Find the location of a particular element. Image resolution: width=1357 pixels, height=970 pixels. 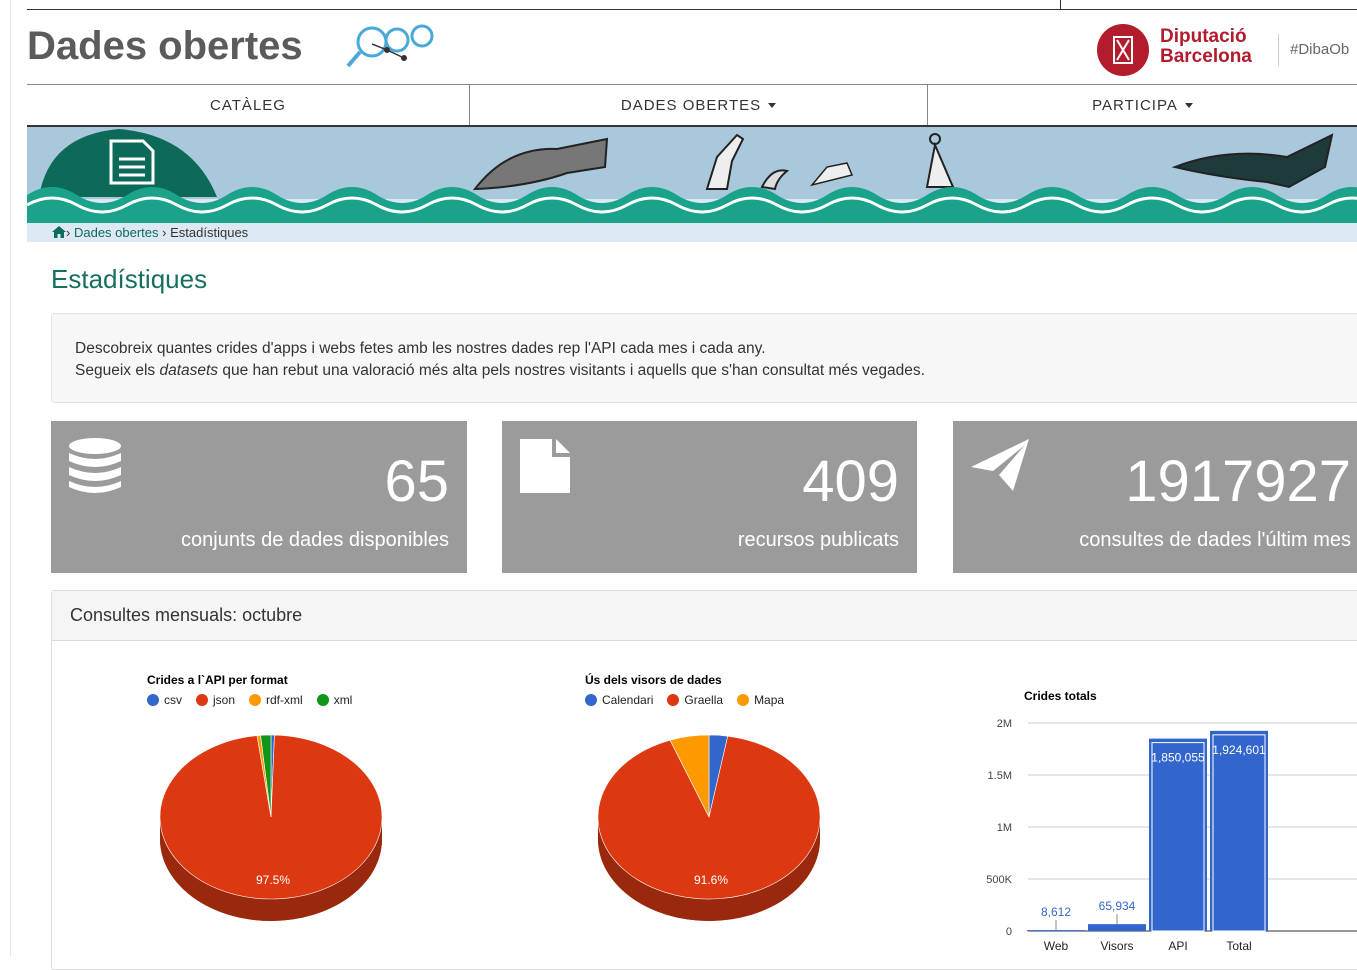

breadcrumb-current: Estadístiques is located at coordinates (209, 232).